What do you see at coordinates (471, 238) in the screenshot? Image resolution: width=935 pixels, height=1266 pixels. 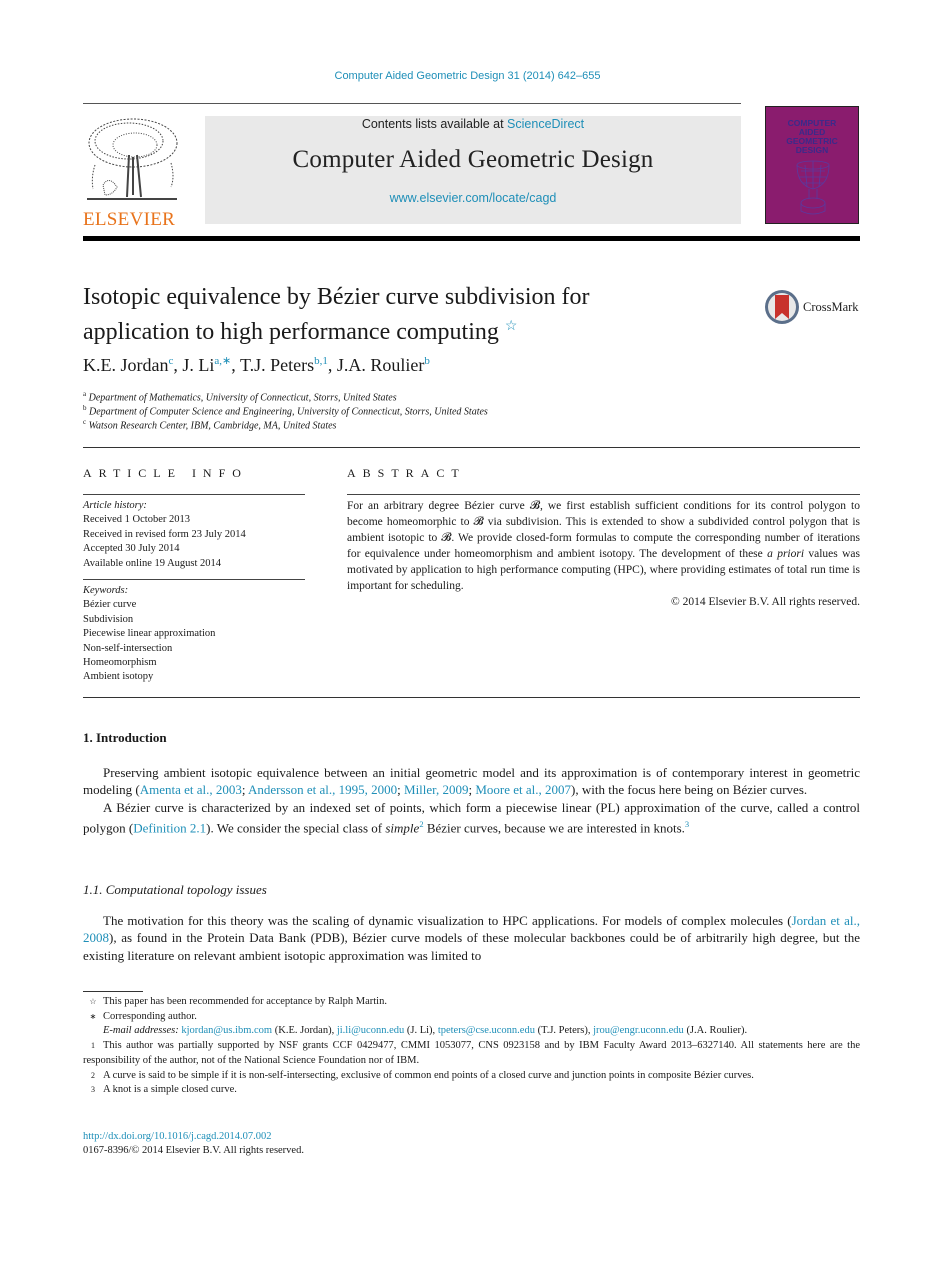 I see `header-thick-rule` at bounding box center [471, 238].